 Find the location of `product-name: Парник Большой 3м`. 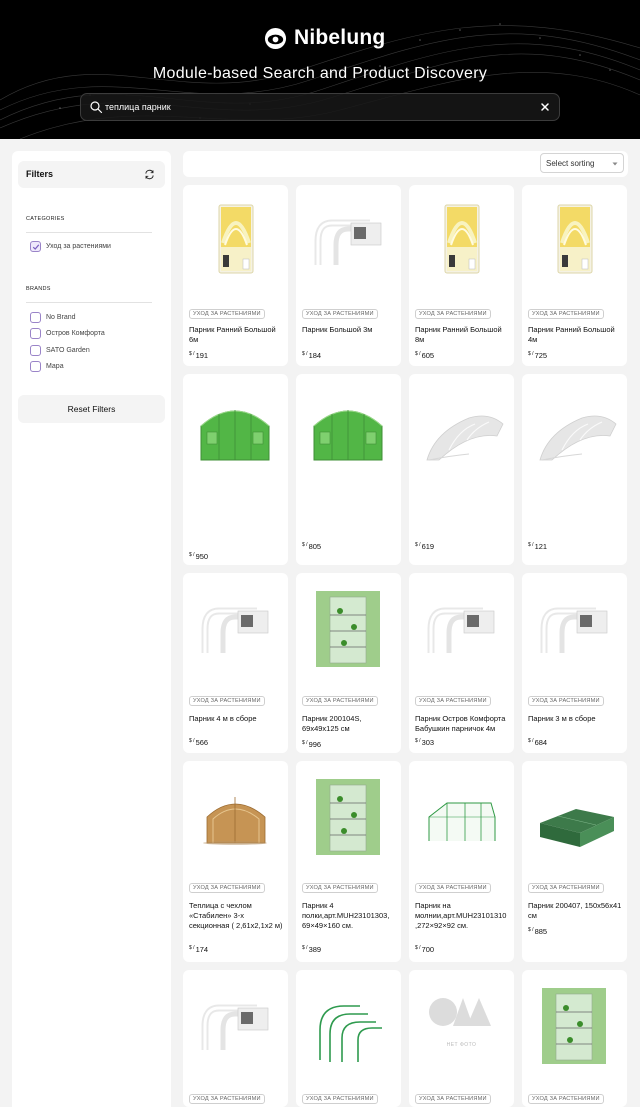

product-name: Парник Большой 3м is located at coordinates (349, 330).